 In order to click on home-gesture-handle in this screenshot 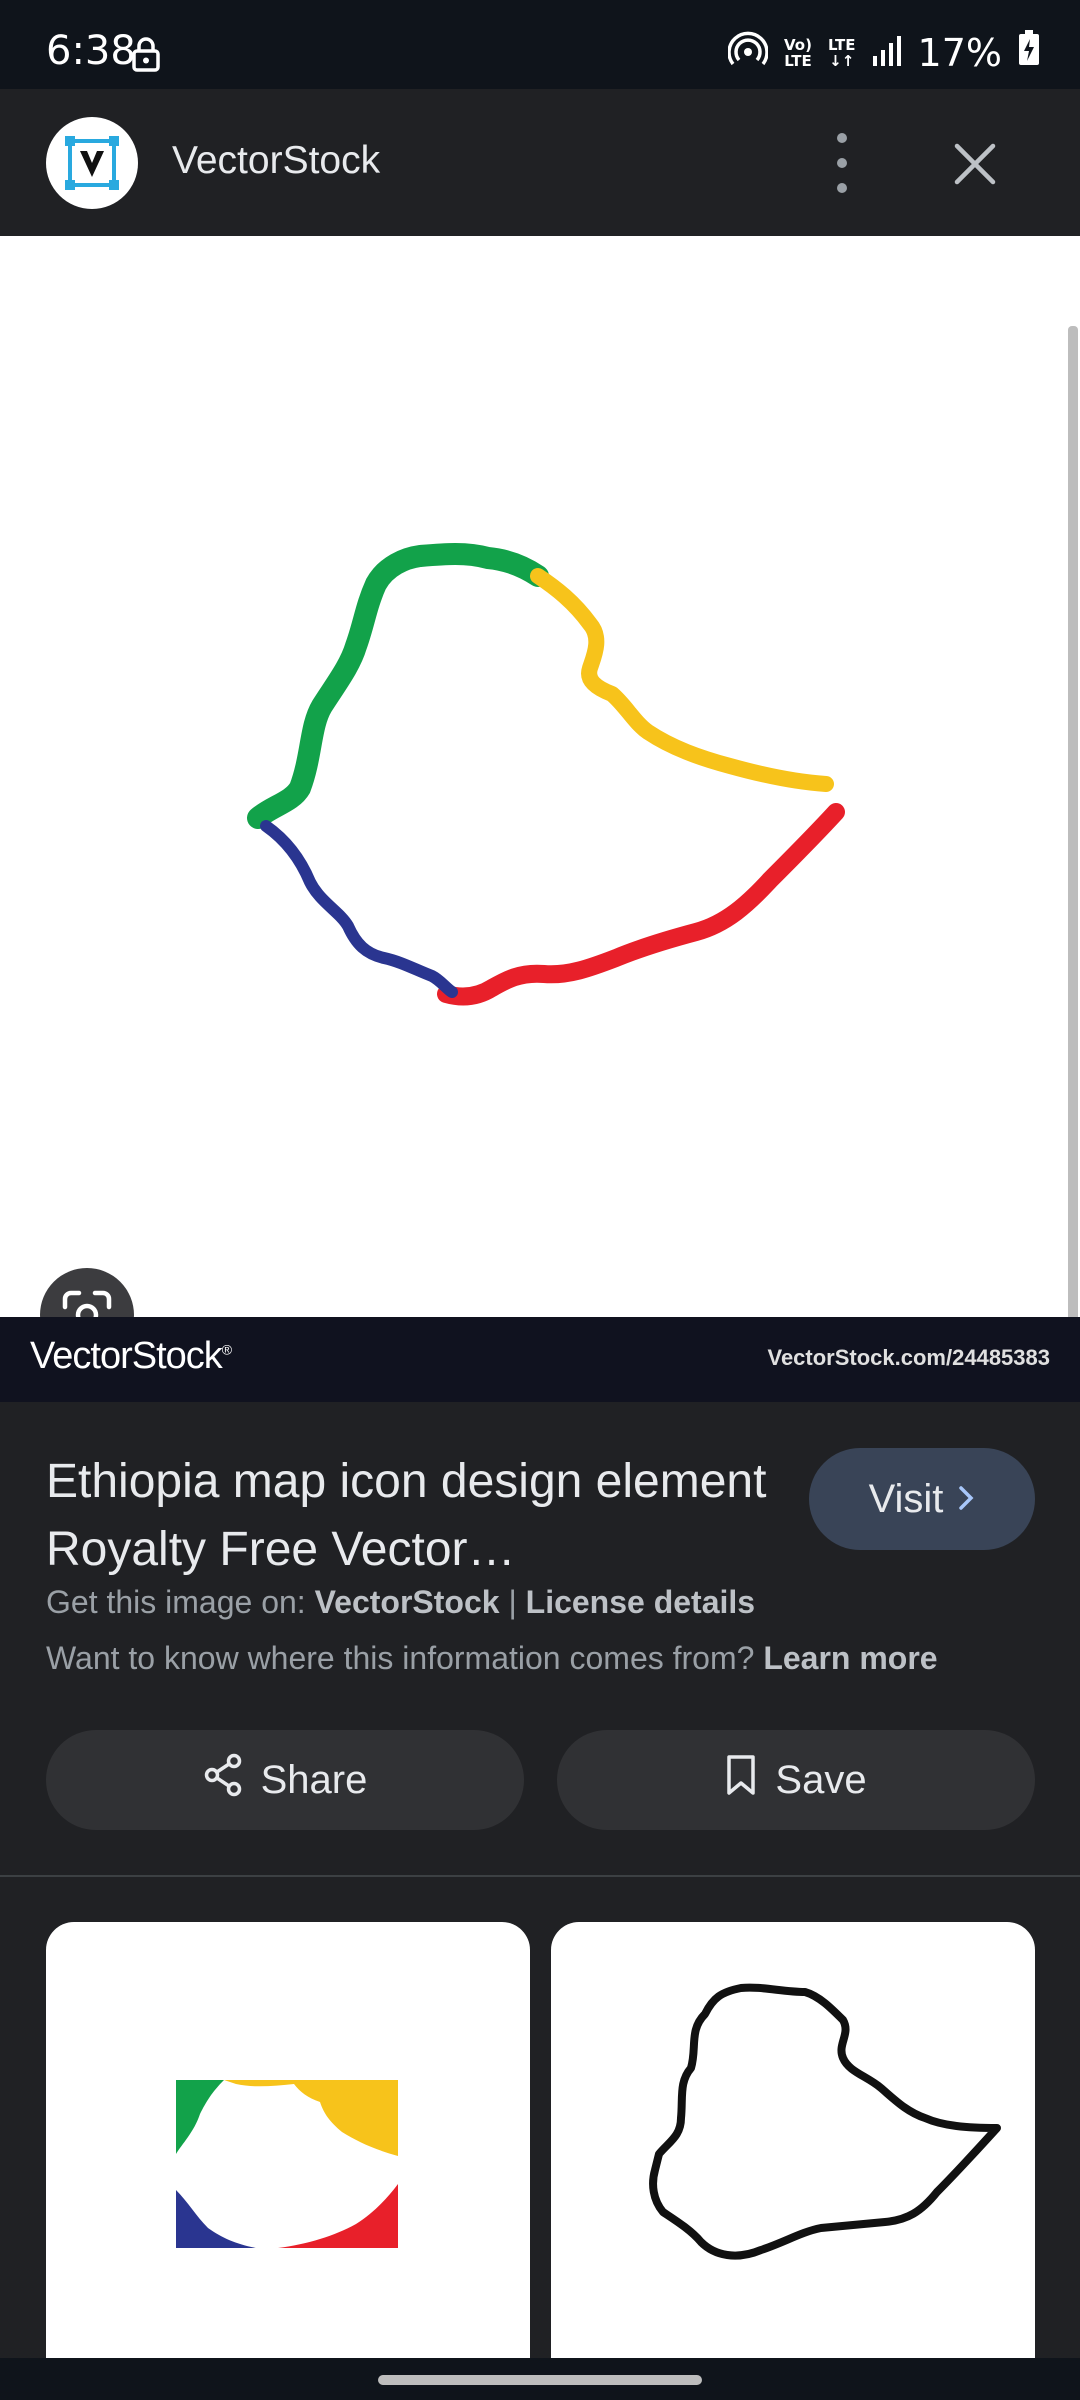, I will do `click(540, 2380)`.